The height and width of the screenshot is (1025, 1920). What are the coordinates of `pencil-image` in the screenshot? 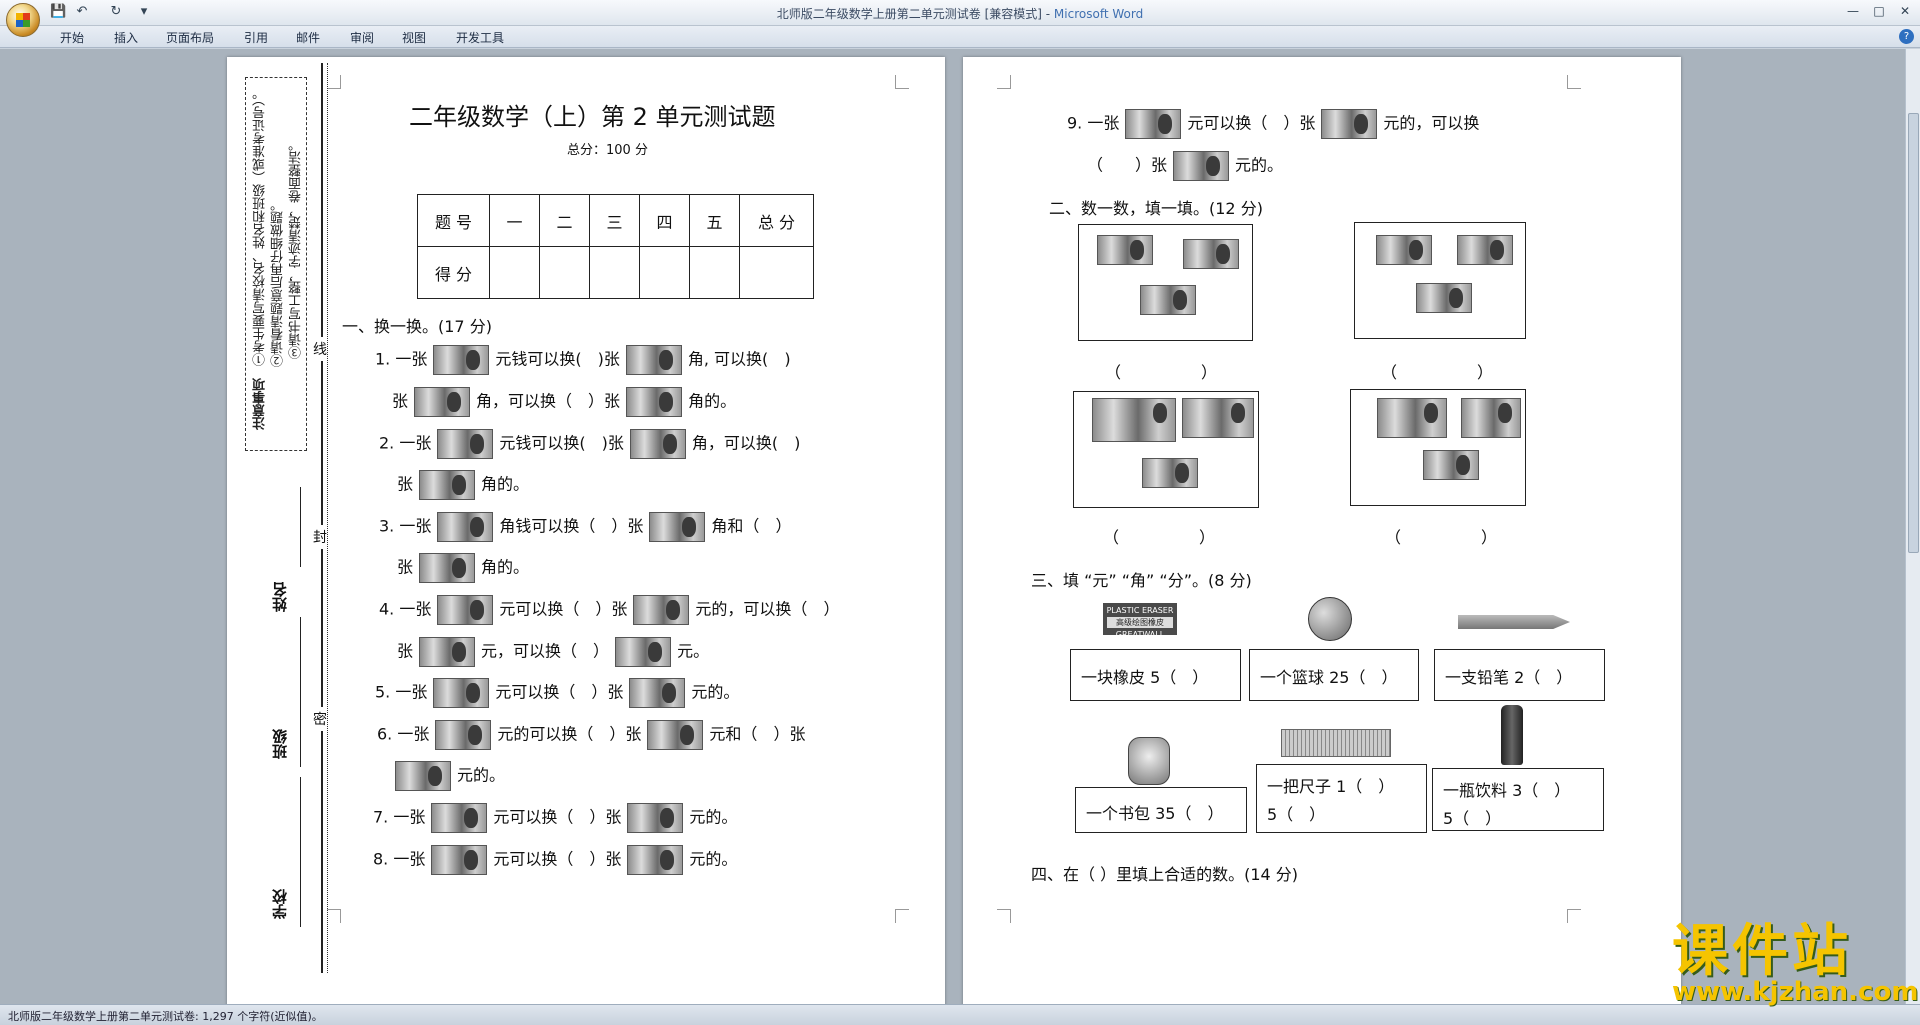 It's located at (1514, 622).